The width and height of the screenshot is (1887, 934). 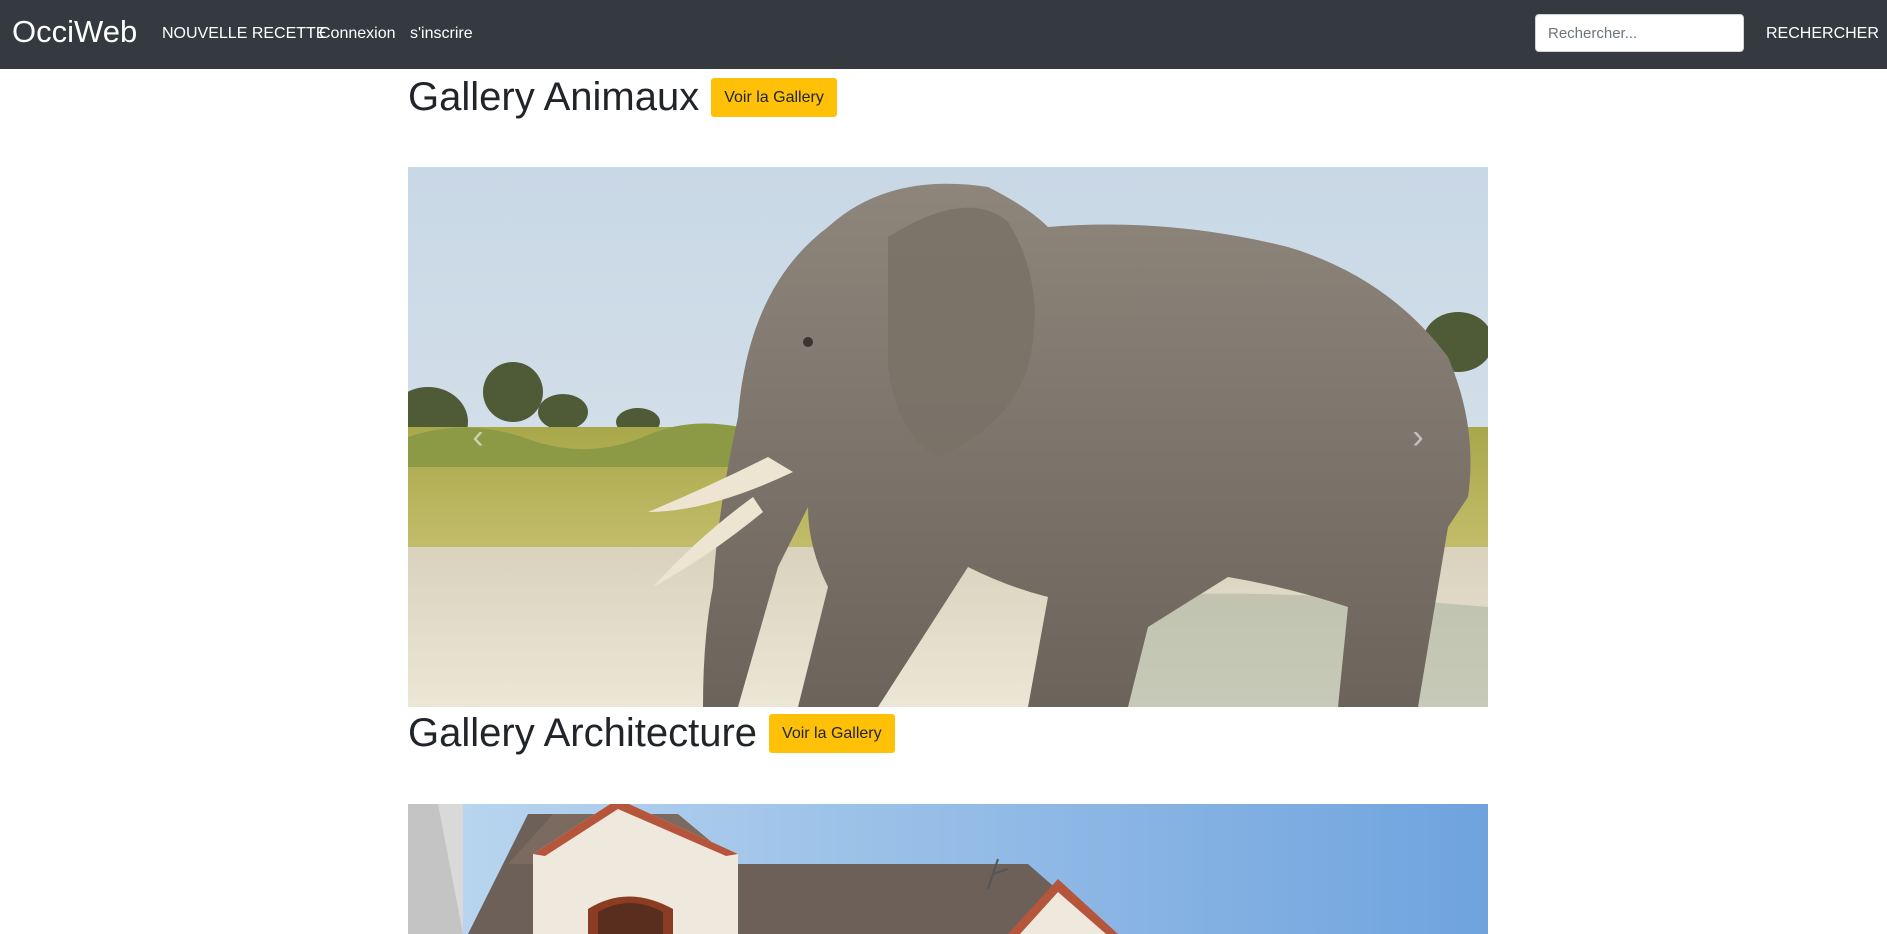 I want to click on nav-signup-link: s'inscrire, so click(x=441, y=34).